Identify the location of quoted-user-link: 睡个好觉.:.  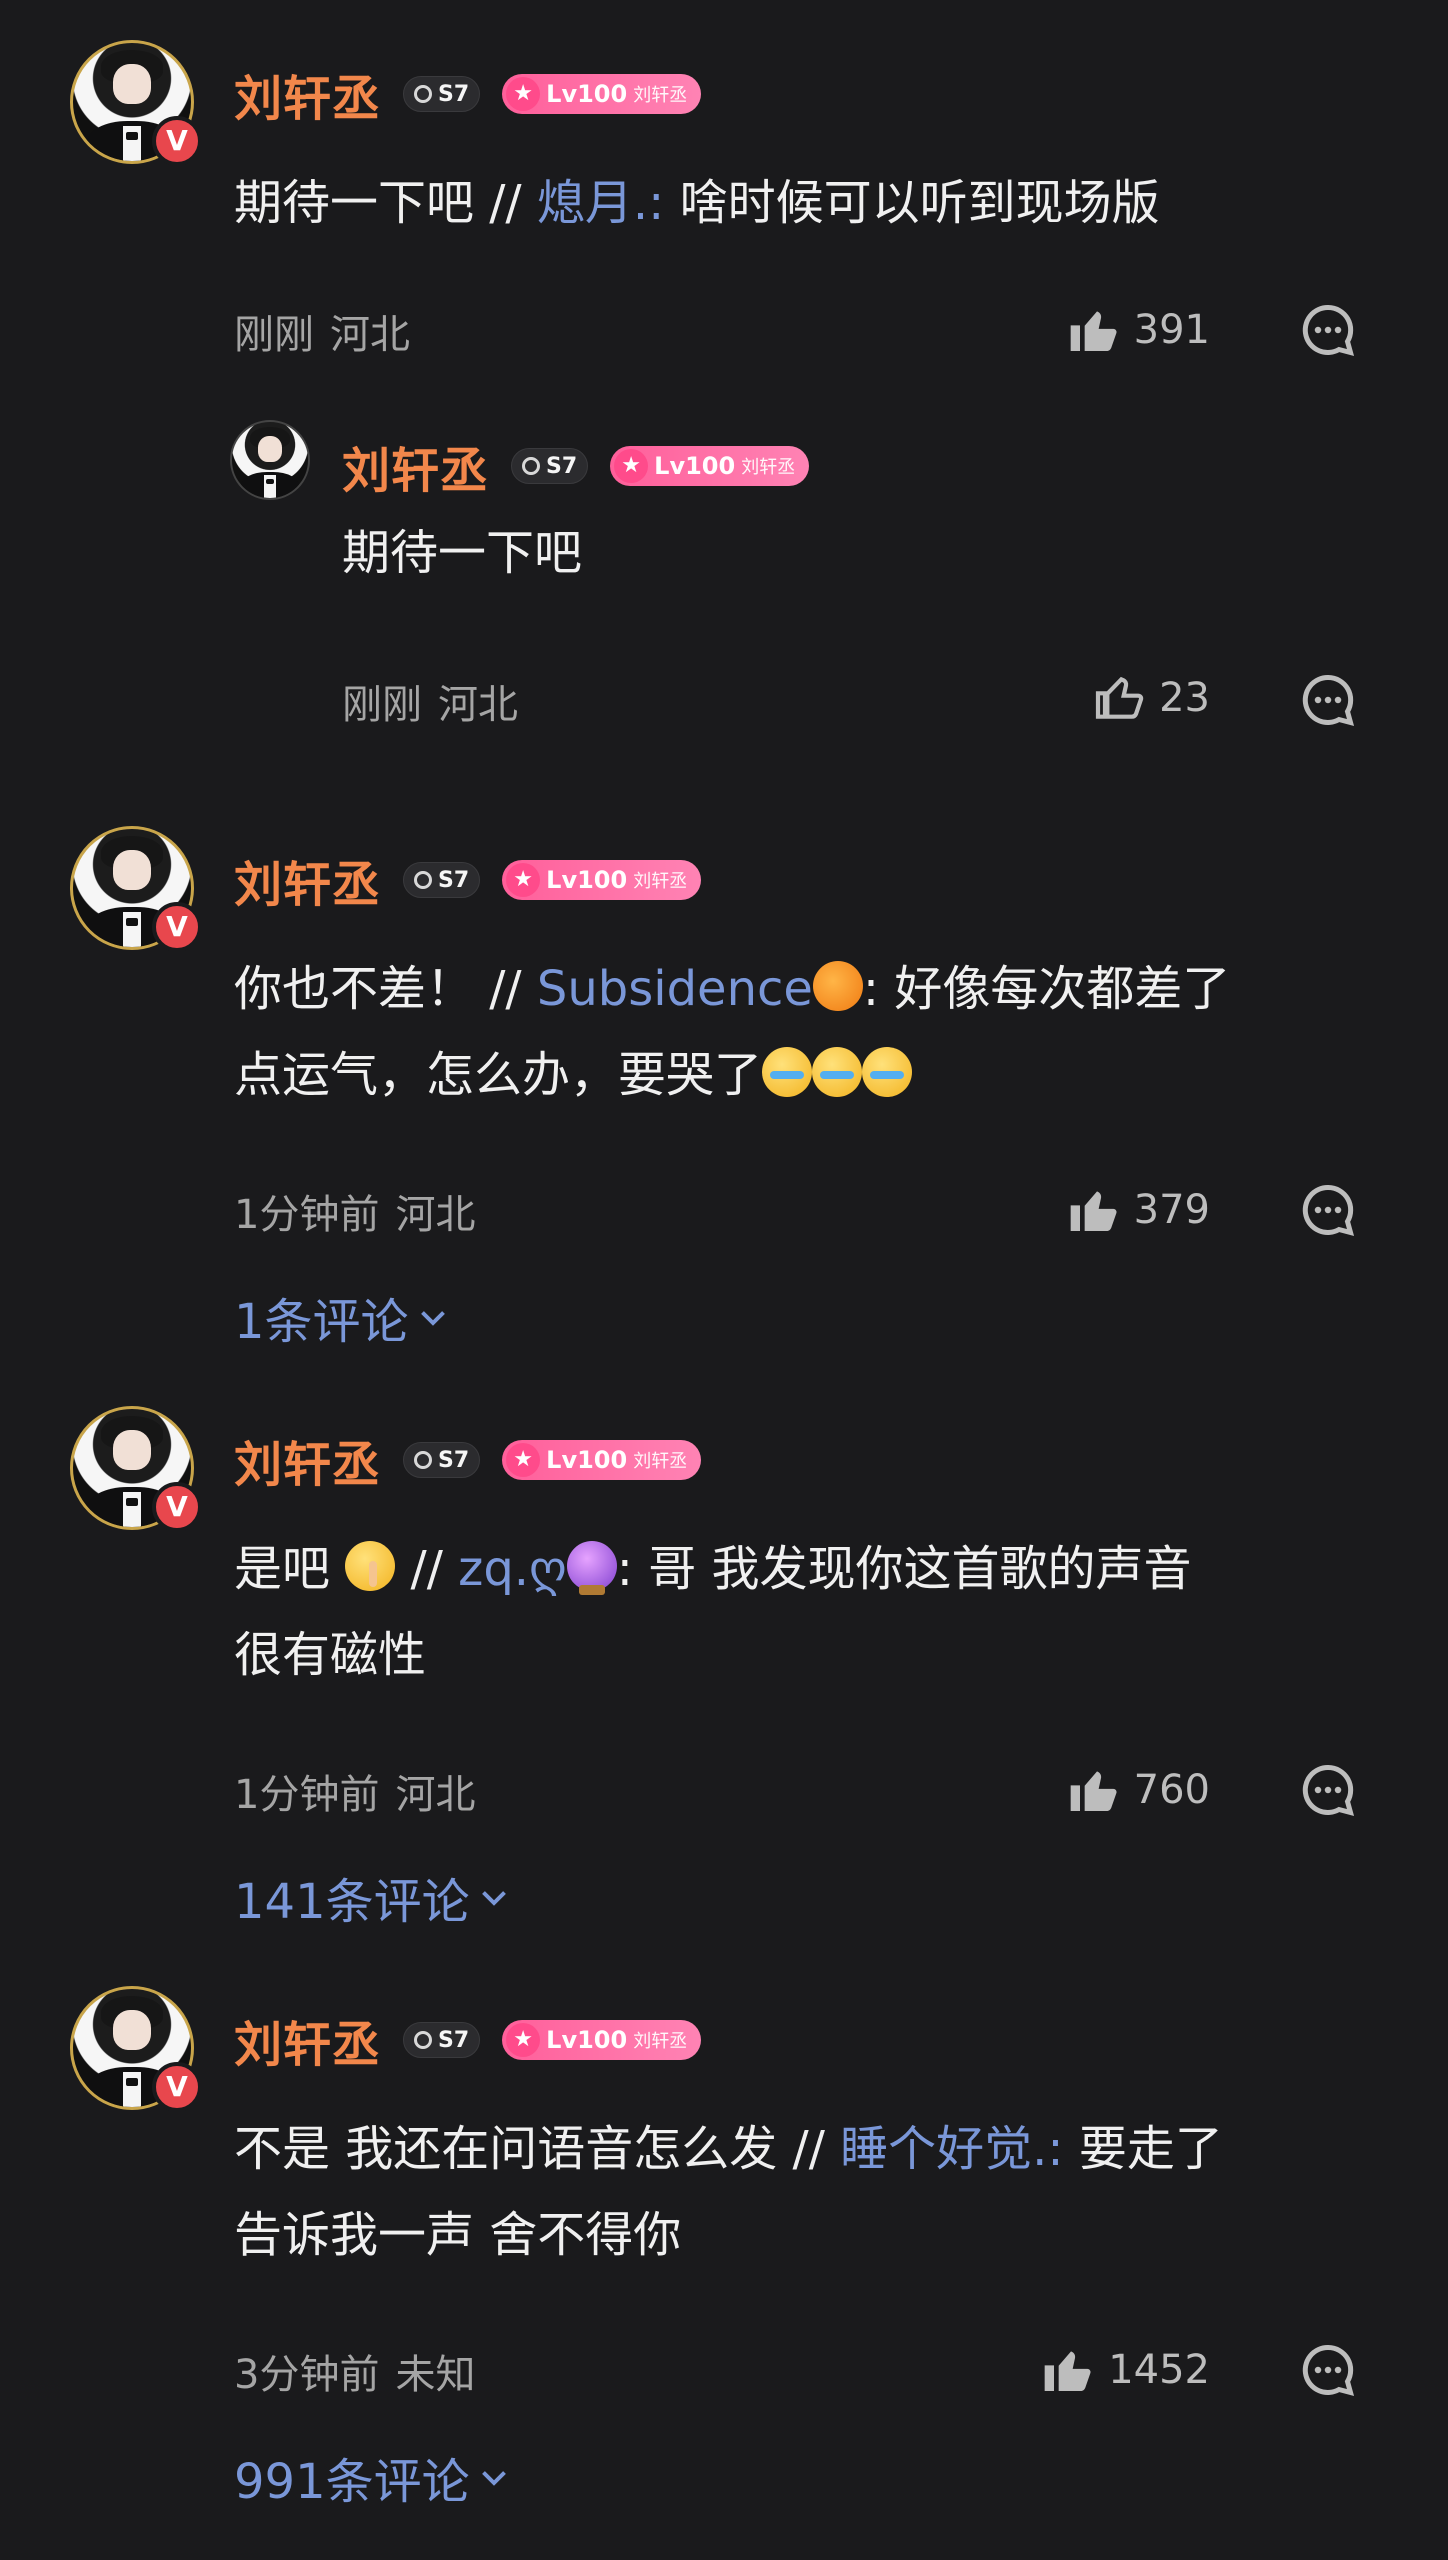
(951, 2149).